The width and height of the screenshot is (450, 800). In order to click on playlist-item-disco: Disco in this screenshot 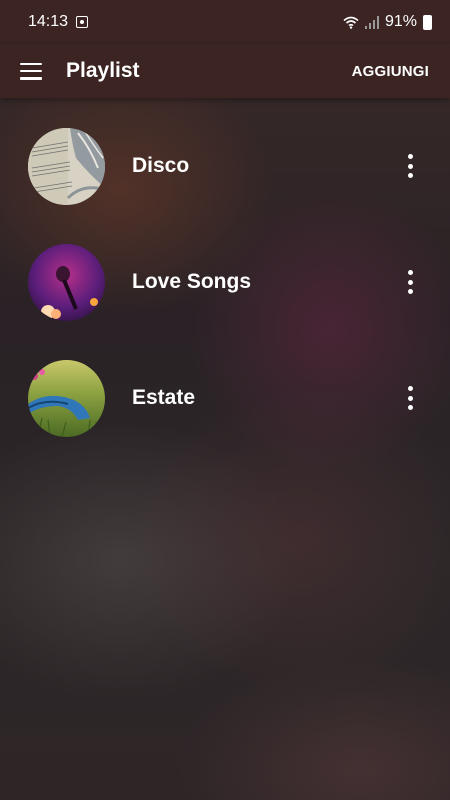, I will do `click(225, 166)`.